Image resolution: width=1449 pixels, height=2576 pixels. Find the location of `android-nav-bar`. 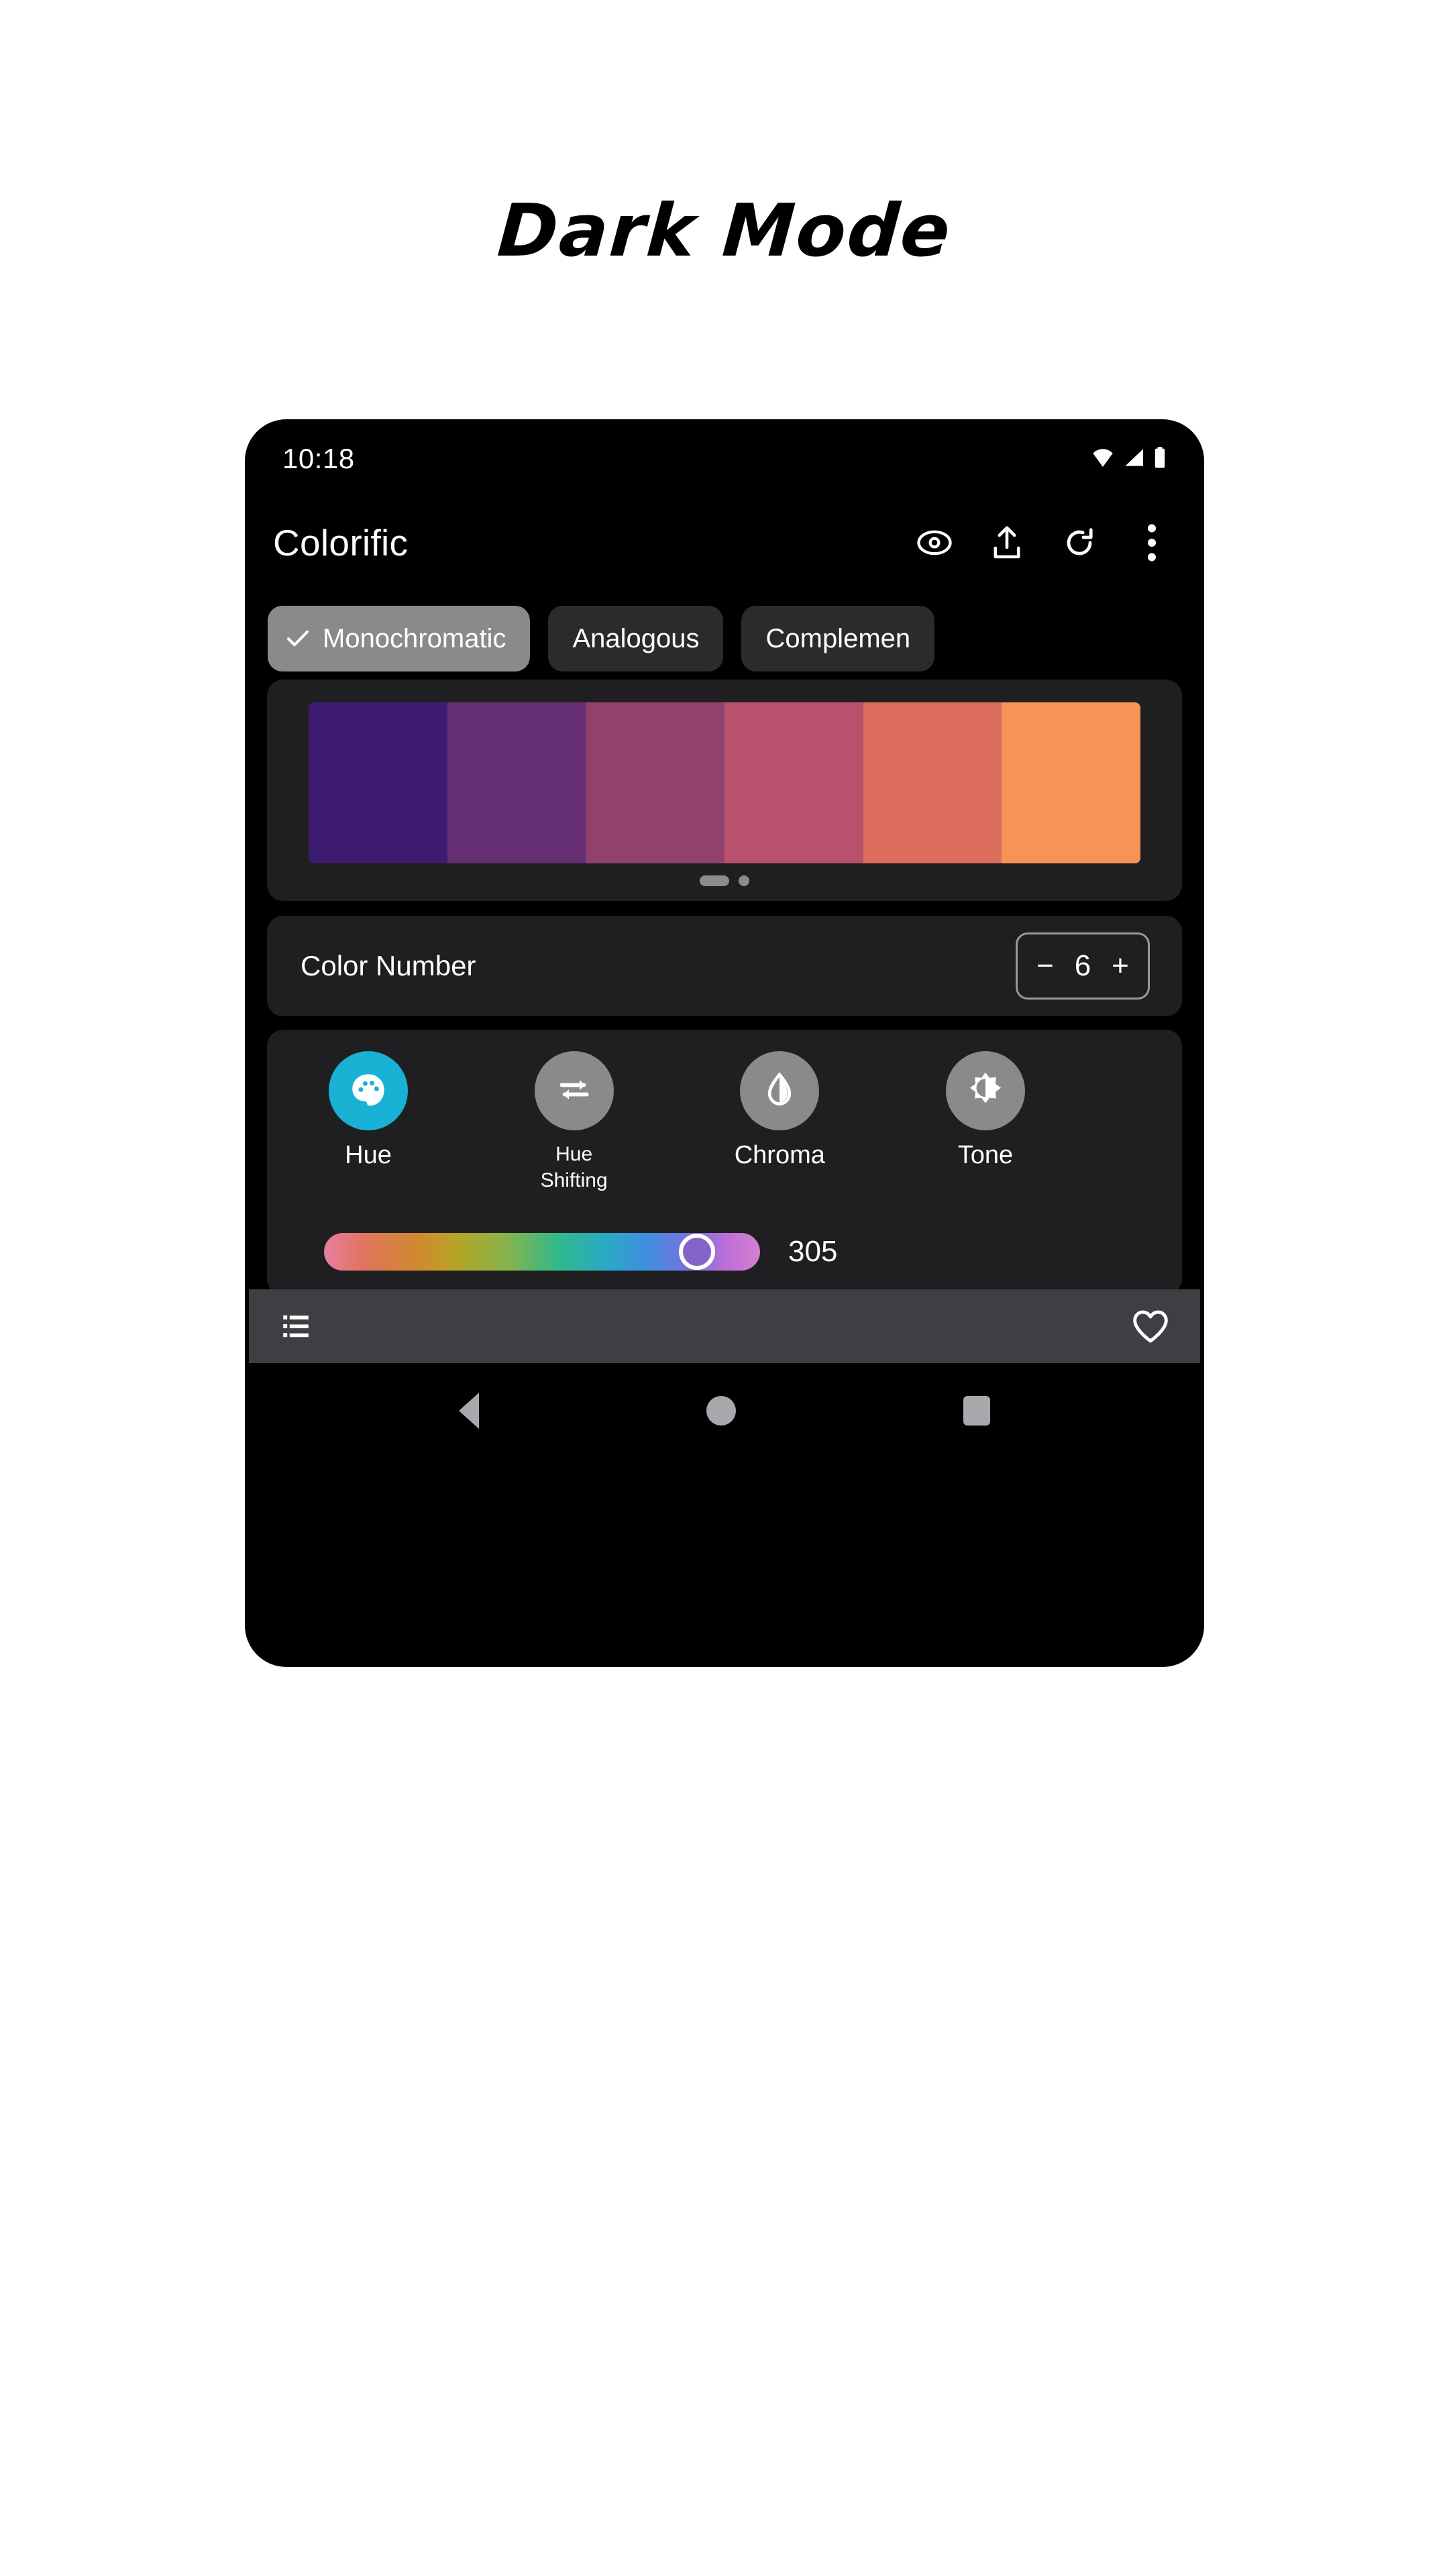

android-nav-bar is located at coordinates (724, 1410).